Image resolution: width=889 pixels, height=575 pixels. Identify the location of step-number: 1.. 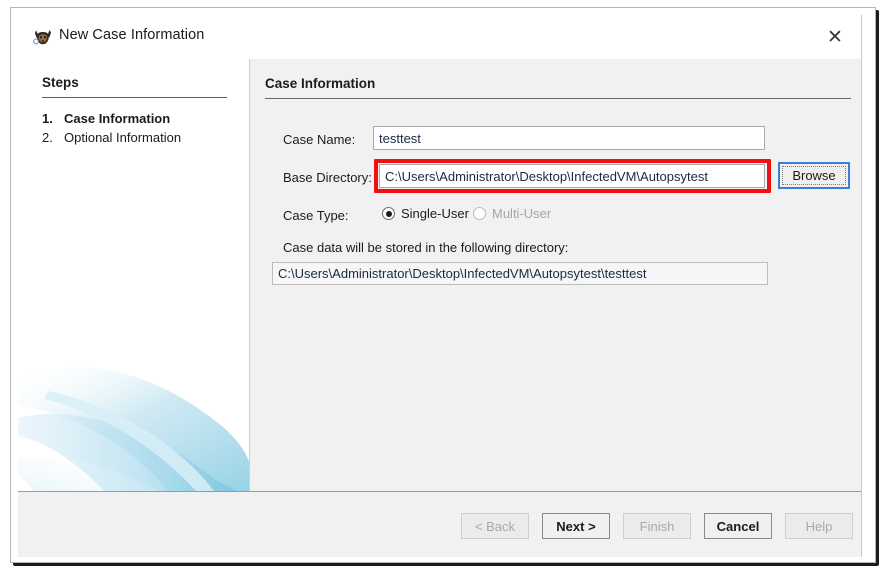
(47, 118).